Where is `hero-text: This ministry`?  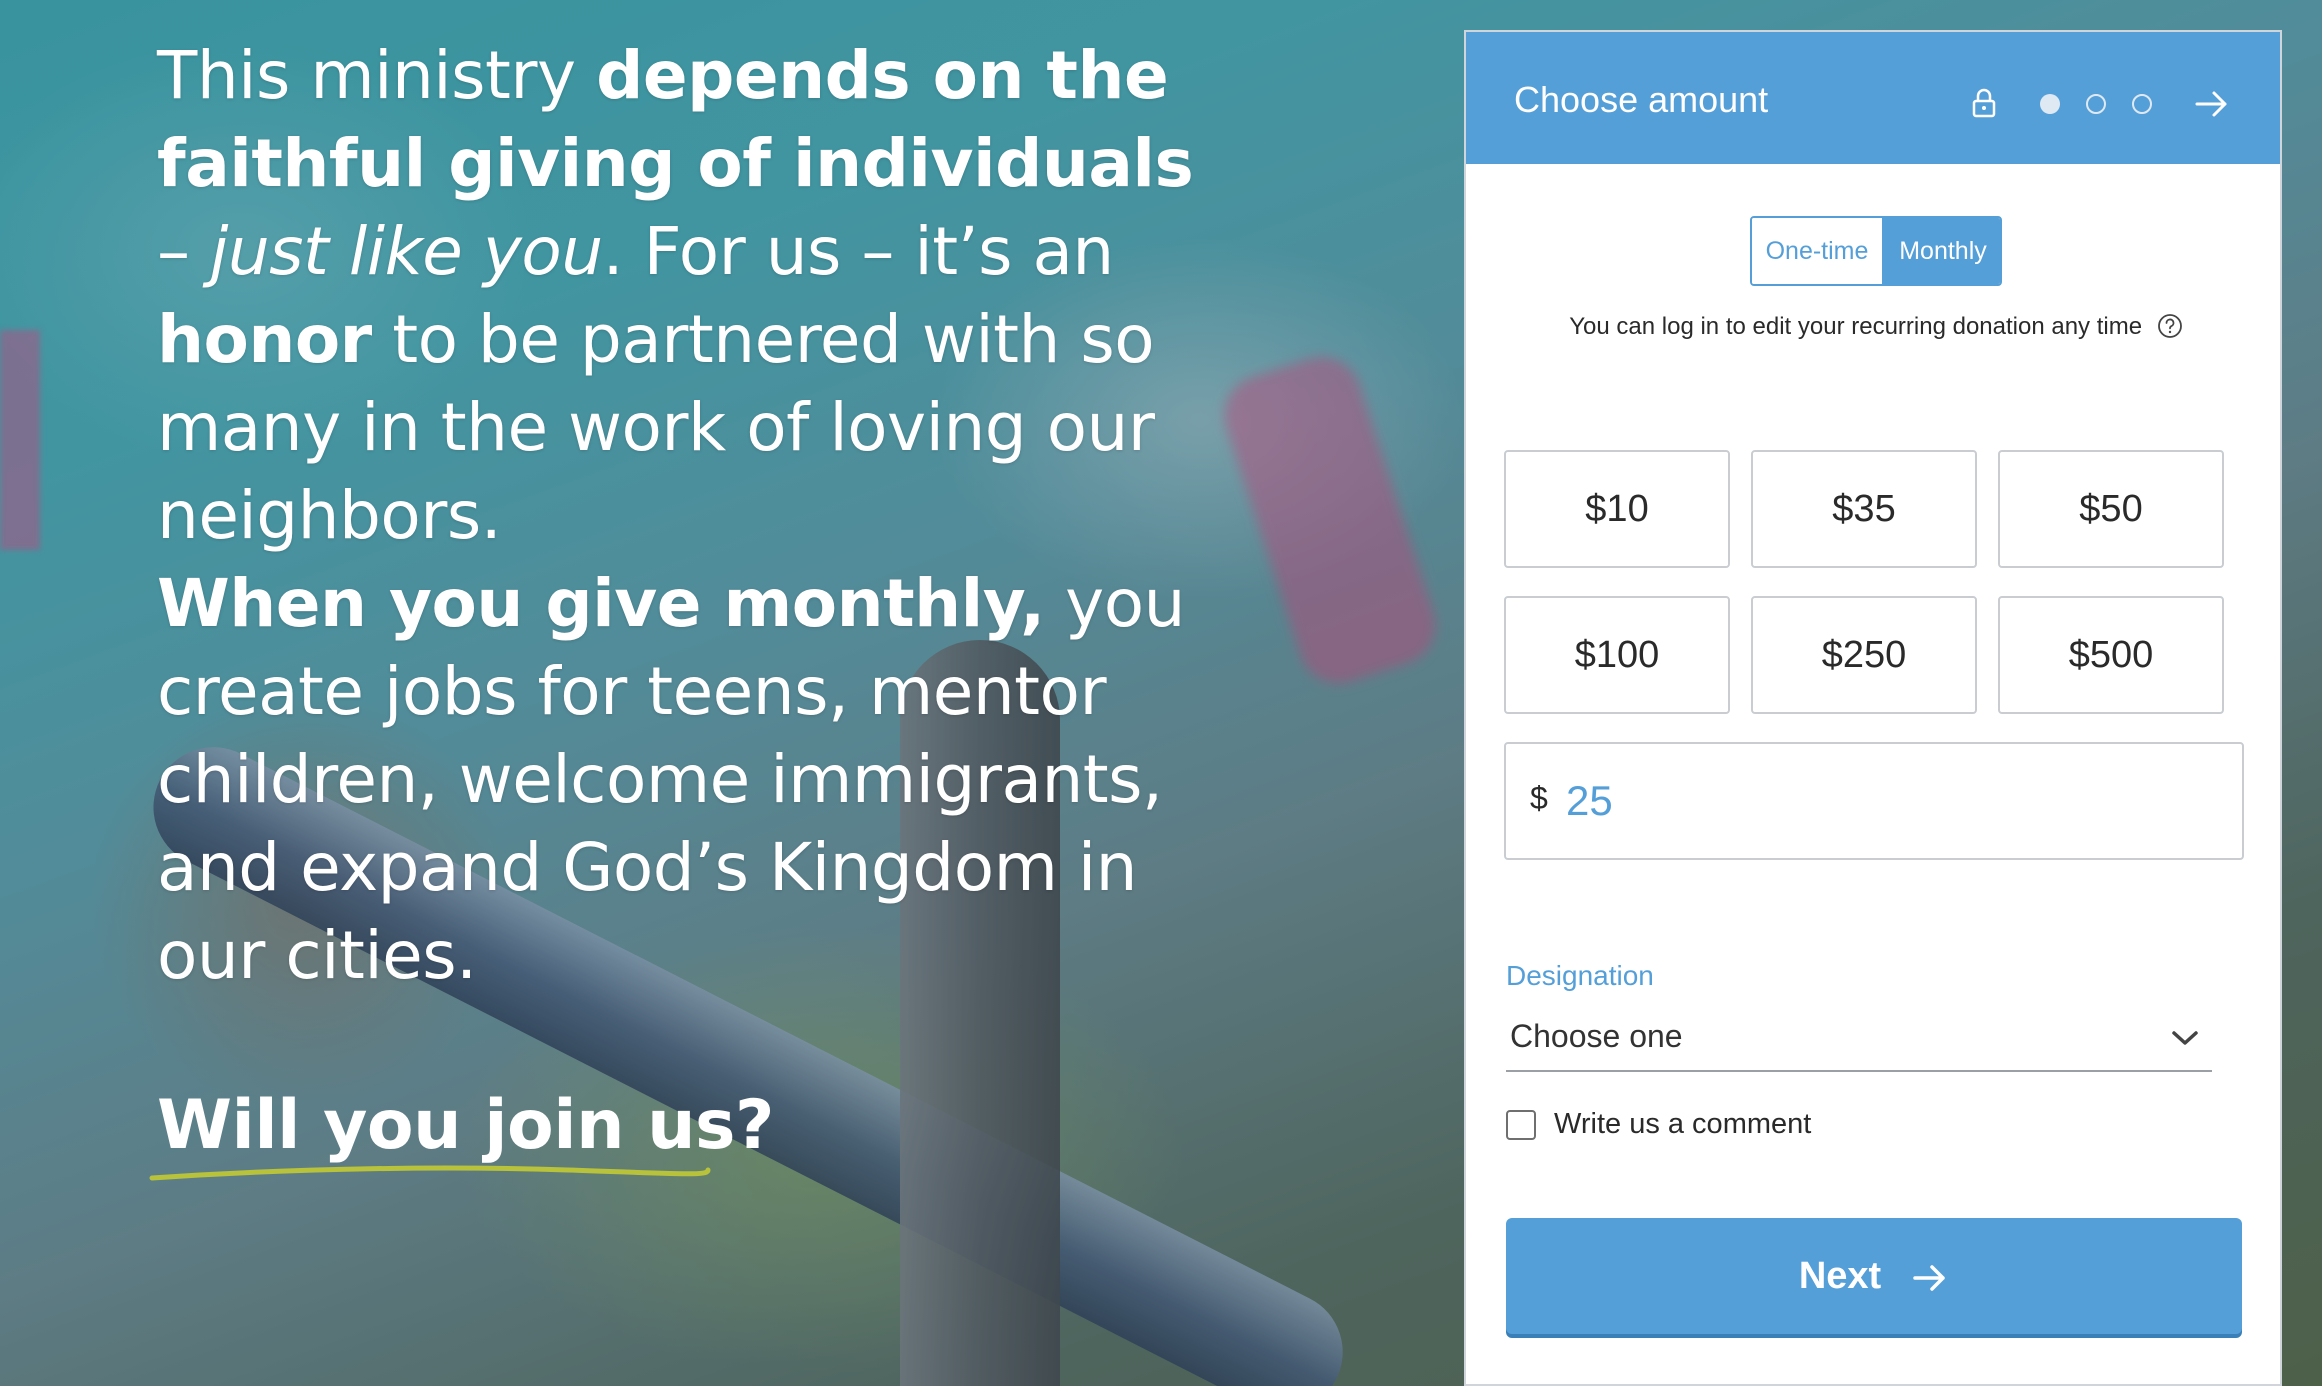 hero-text: This ministry is located at coordinates (377, 75).